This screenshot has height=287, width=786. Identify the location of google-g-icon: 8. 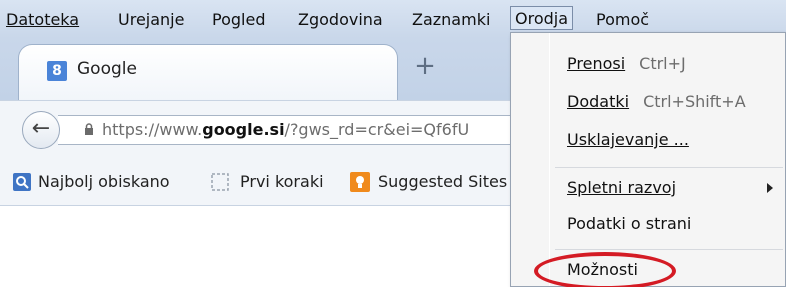
(57, 71).